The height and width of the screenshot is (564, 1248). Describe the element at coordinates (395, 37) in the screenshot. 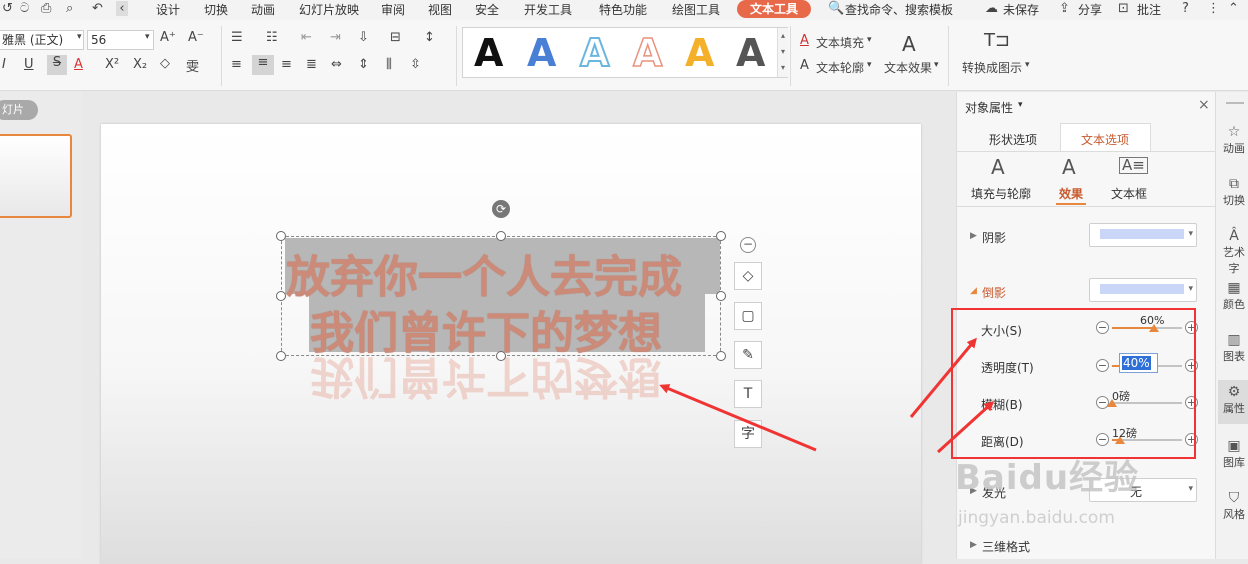

I see `align-text-icon: ⊟` at that location.